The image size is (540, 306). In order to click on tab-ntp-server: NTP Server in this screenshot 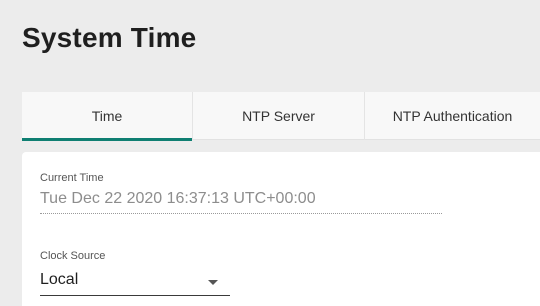, I will do `click(278, 116)`.